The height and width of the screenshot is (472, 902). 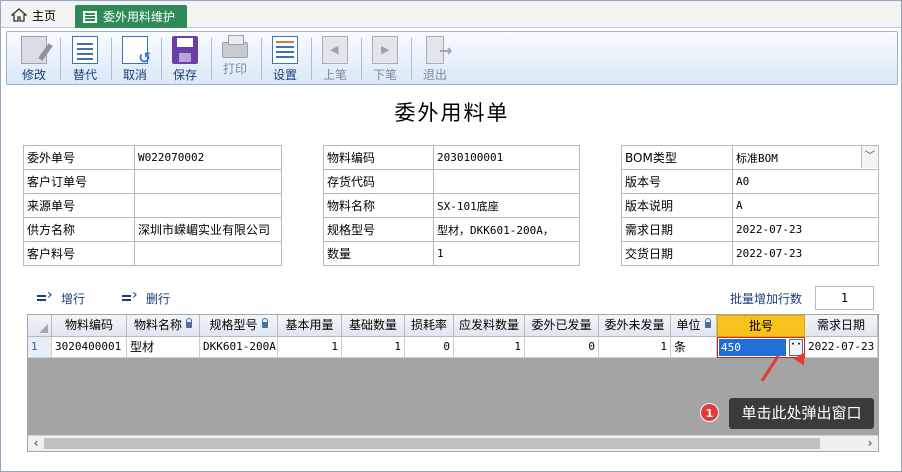 What do you see at coordinates (707, 323) in the screenshot?
I see `lock-icon` at bounding box center [707, 323].